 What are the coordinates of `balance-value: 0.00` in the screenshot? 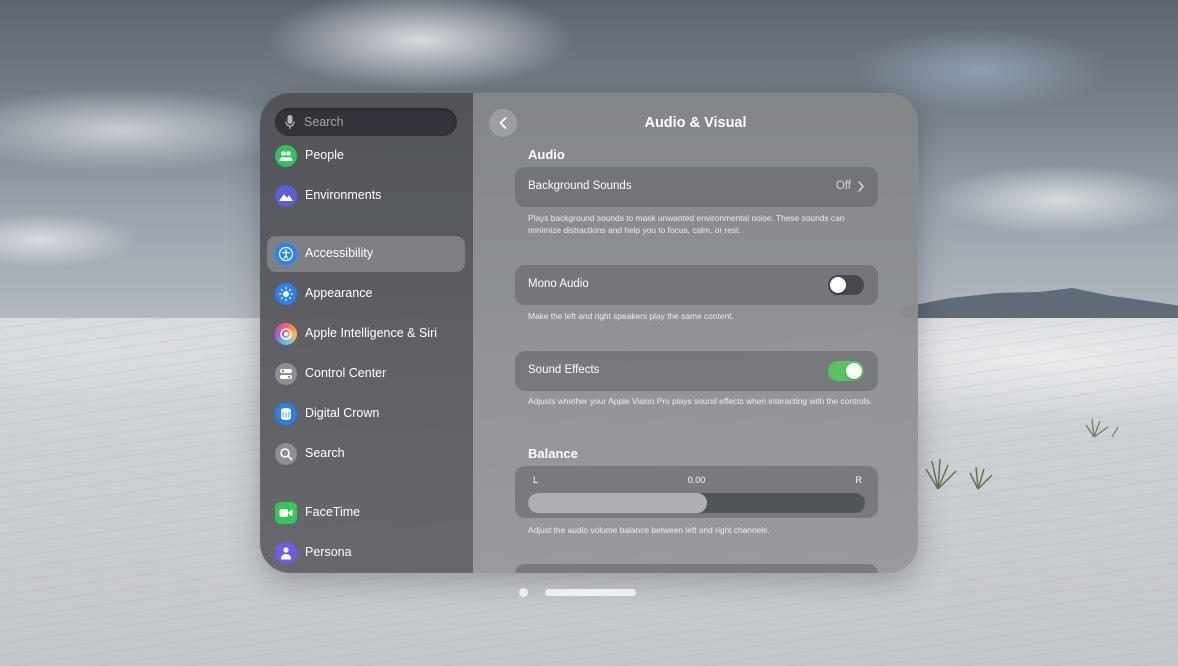 It's located at (696, 480).